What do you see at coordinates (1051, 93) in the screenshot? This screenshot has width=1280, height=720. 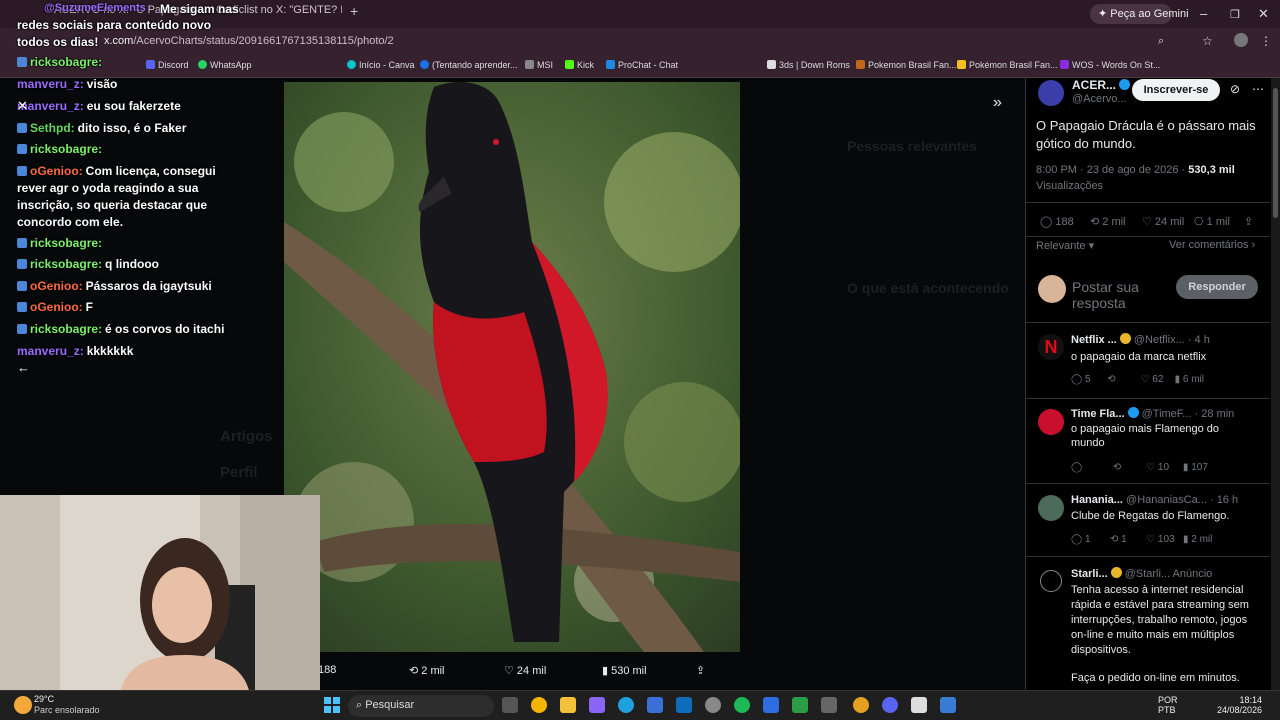 I see `author-avatar` at bounding box center [1051, 93].